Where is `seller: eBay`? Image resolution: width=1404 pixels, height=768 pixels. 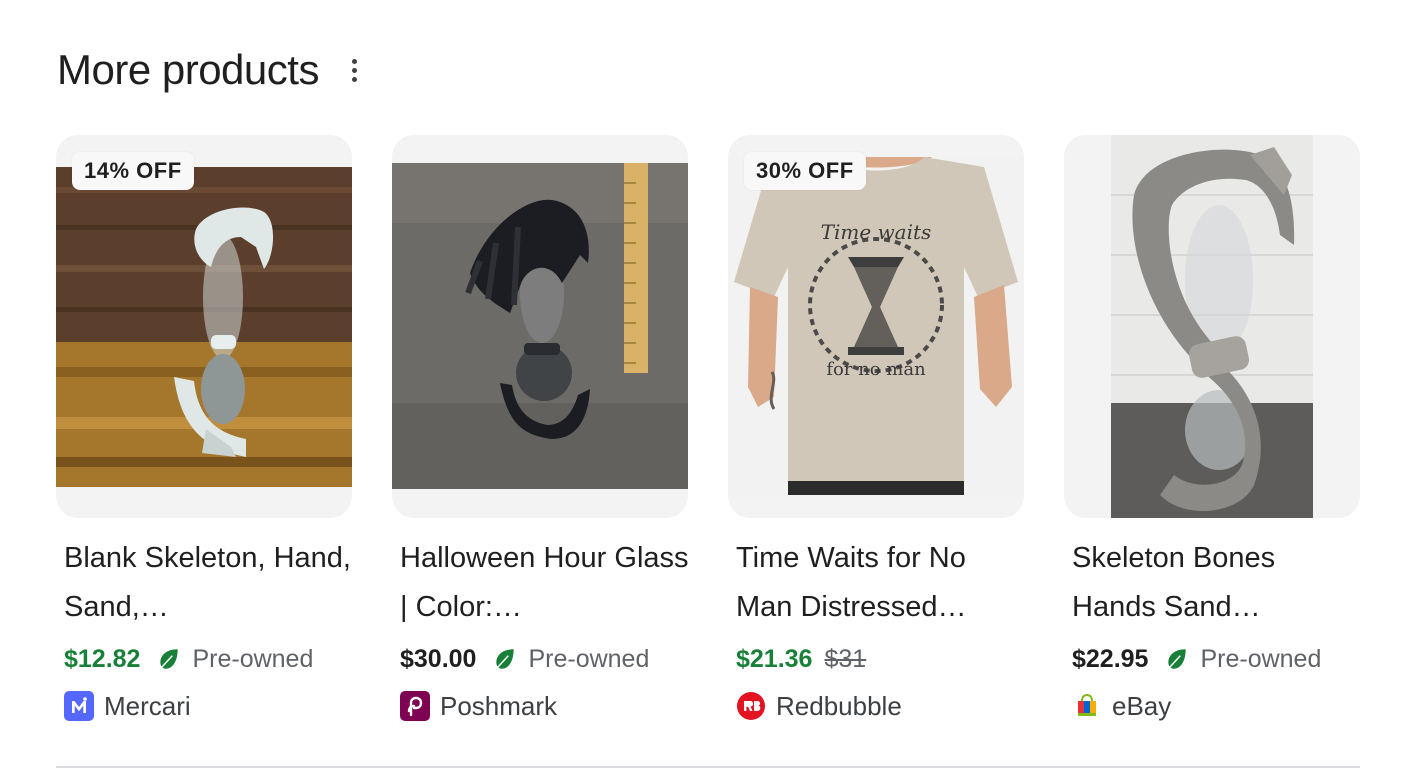
seller: eBay is located at coordinates (1216, 706).